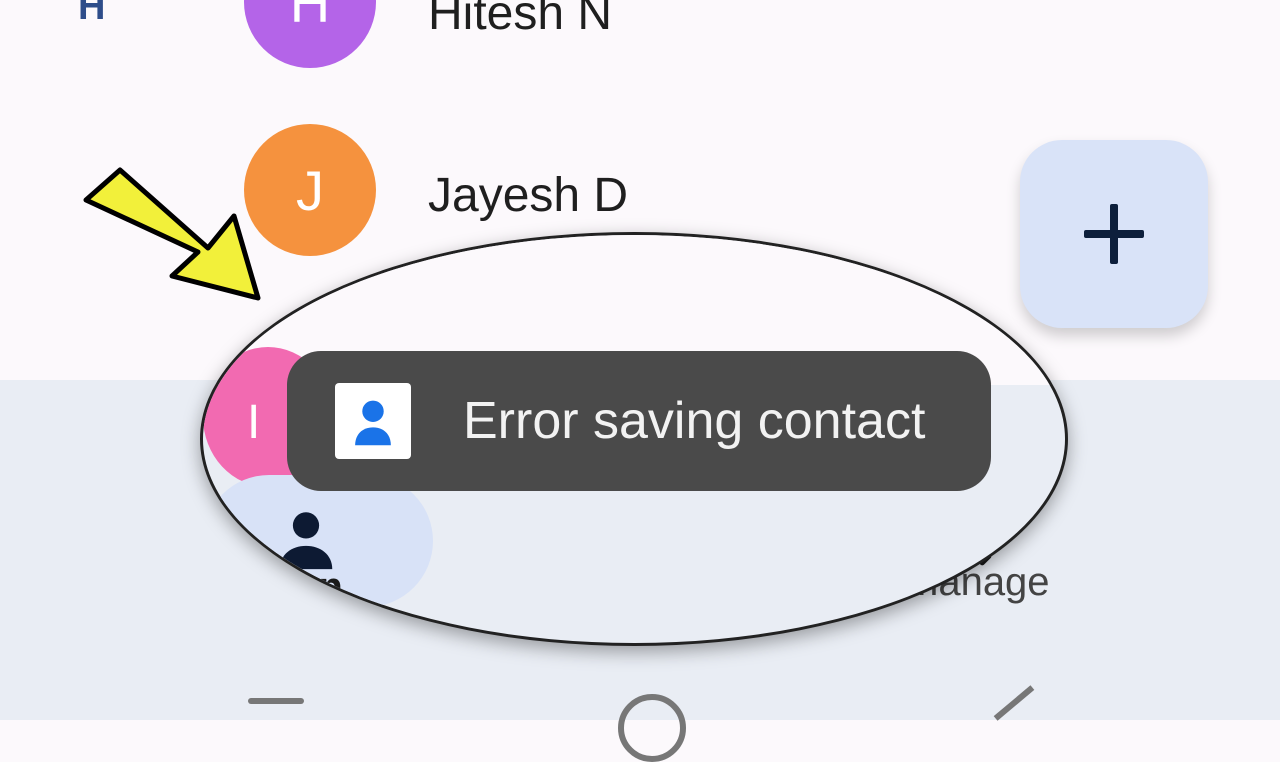 This screenshot has width=1280, height=762. I want to click on nav-contacts-label: Con, so click(304, 587).